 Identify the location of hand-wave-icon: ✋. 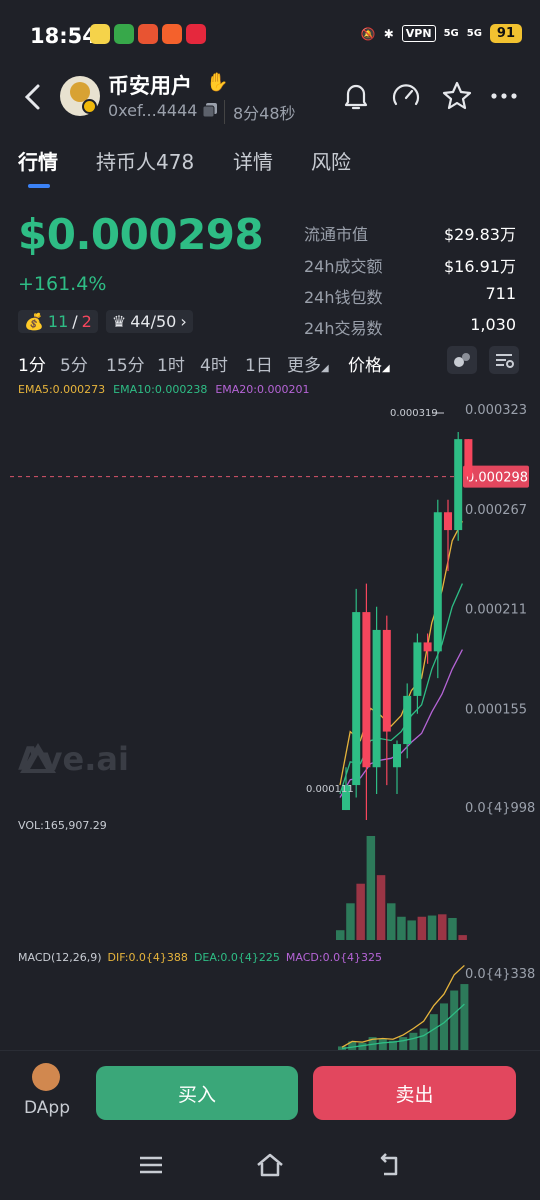
(217, 82).